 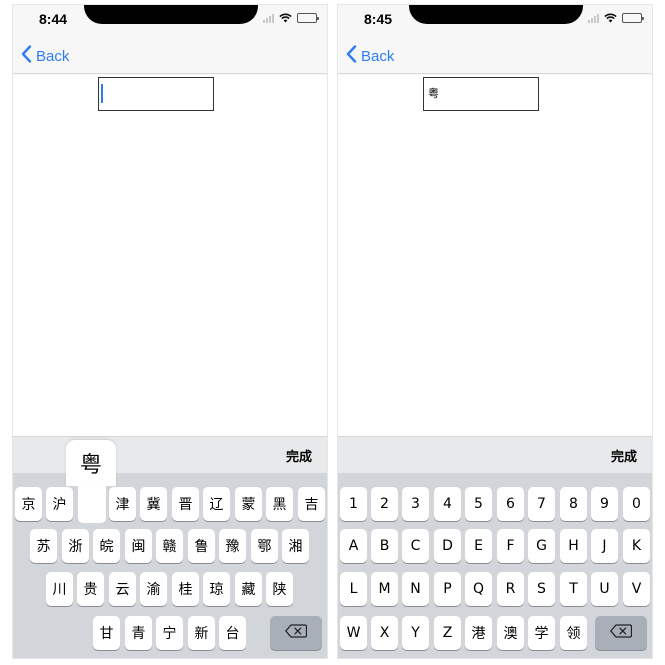 What do you see at coordinates (384, 504) in the screenshot?
I see `key: 2` at bounding box center [384, 504].